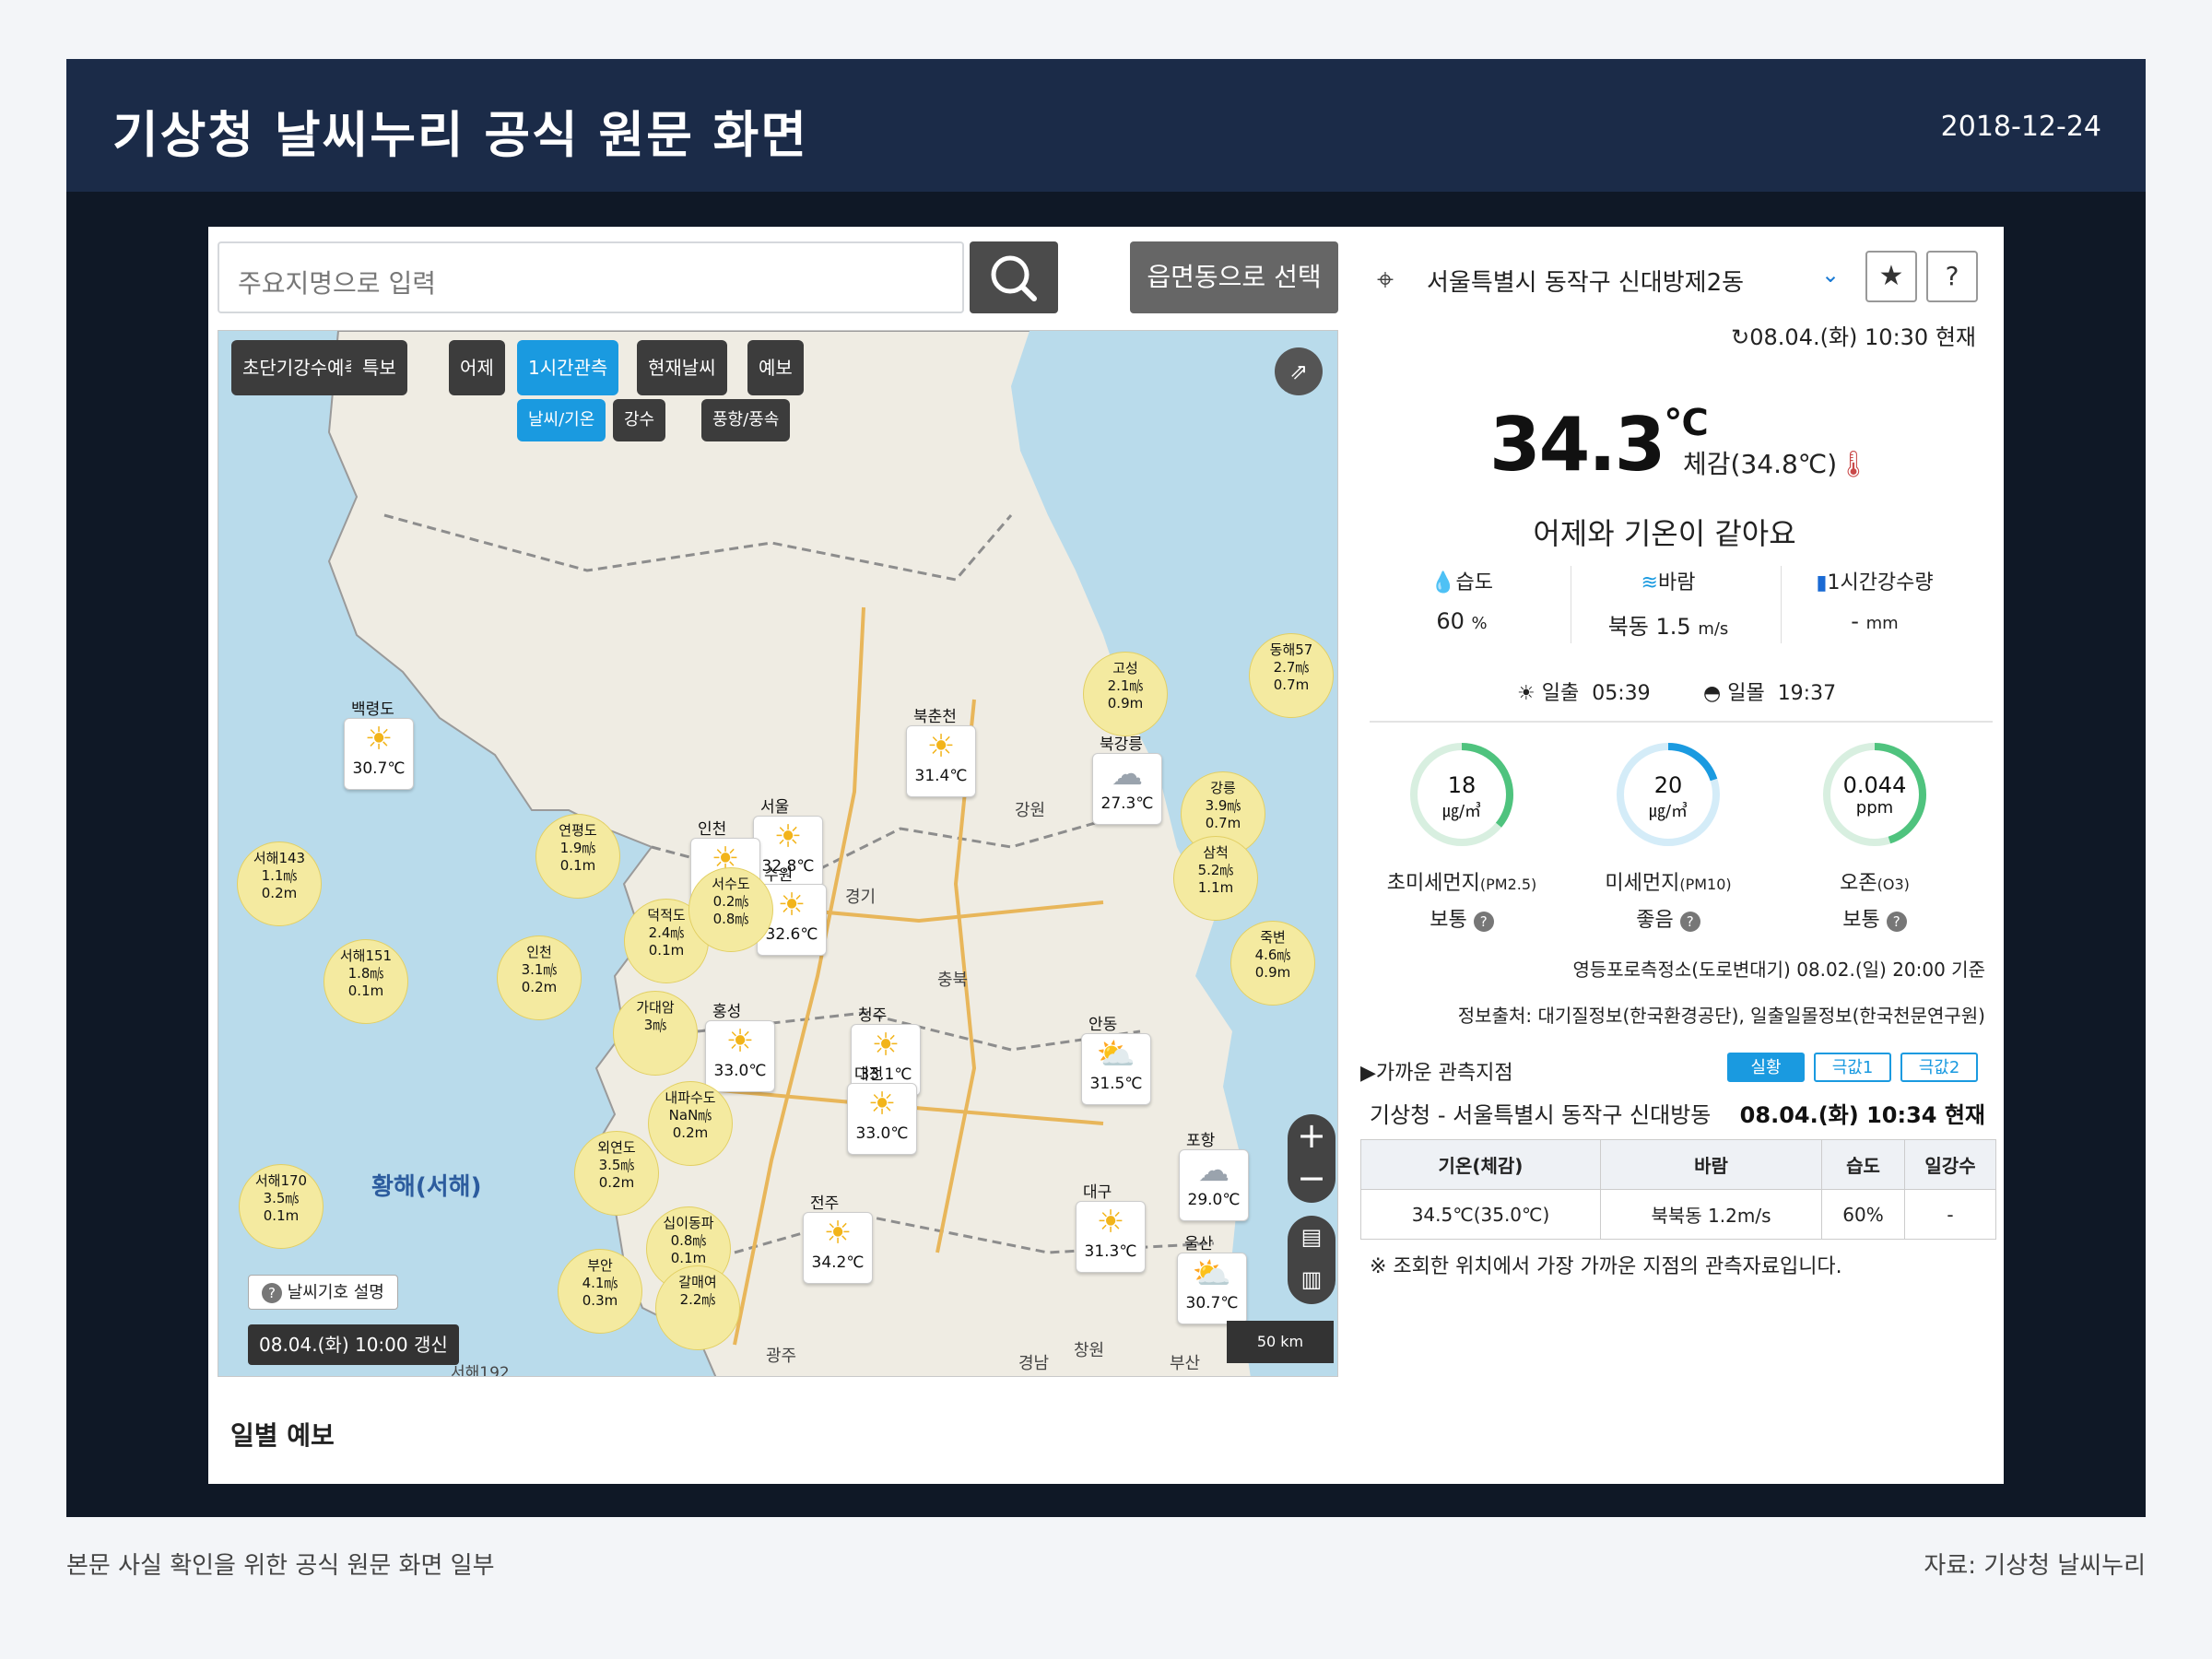  What do you see at coordinates (281, 1206) in the screenshot?
I see `buoy-marker: 서해170 3.5㎧ 0.1m` at bounding box center [281, 1206].